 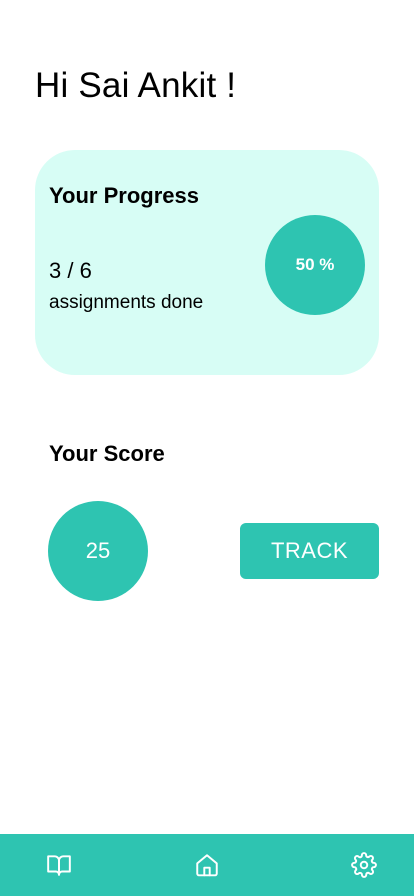 What do you see at coordinates (107, 453) in the screenshot?
I see `score-title: Your Score` at bounding box center [107, 453].